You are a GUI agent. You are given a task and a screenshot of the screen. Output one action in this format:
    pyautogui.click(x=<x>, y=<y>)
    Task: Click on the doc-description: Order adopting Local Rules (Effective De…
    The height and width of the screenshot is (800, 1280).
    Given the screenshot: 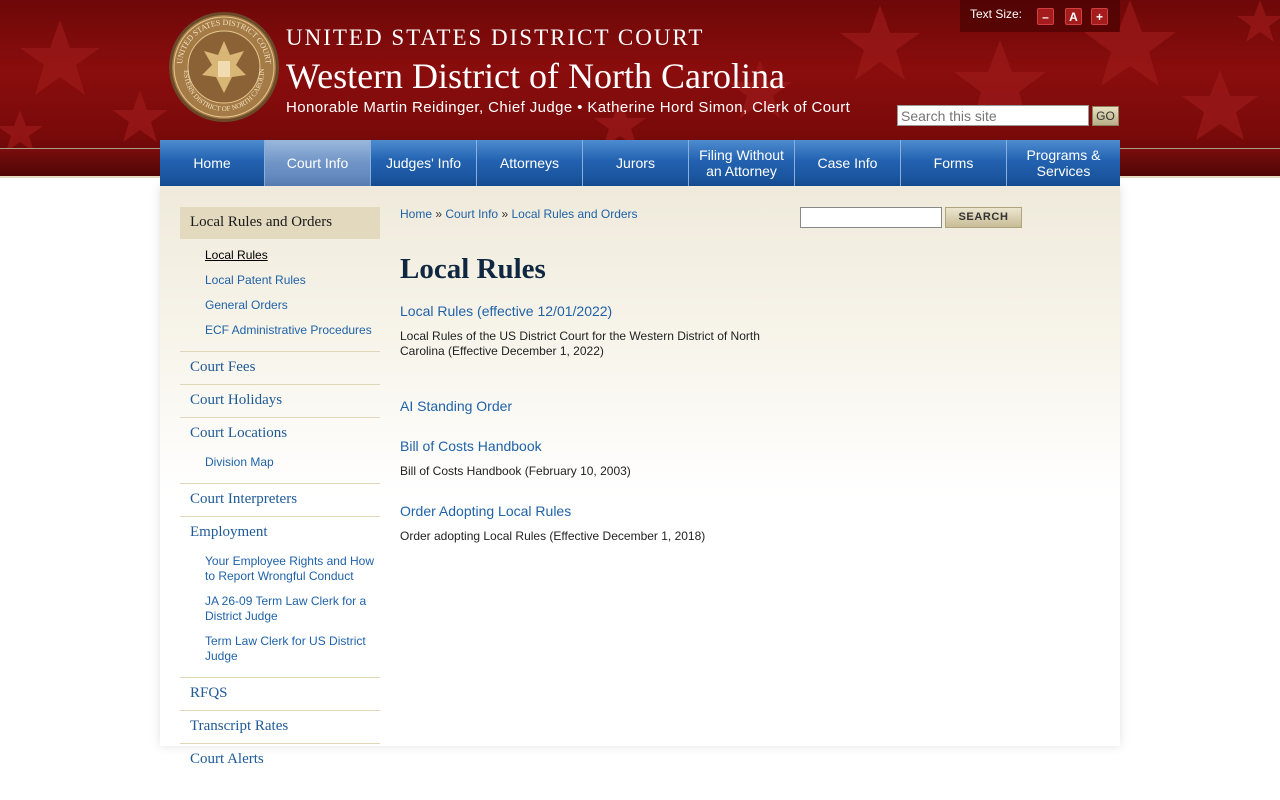 What is the action you would take?
    pyautogui.click(x=553, y=536)
    